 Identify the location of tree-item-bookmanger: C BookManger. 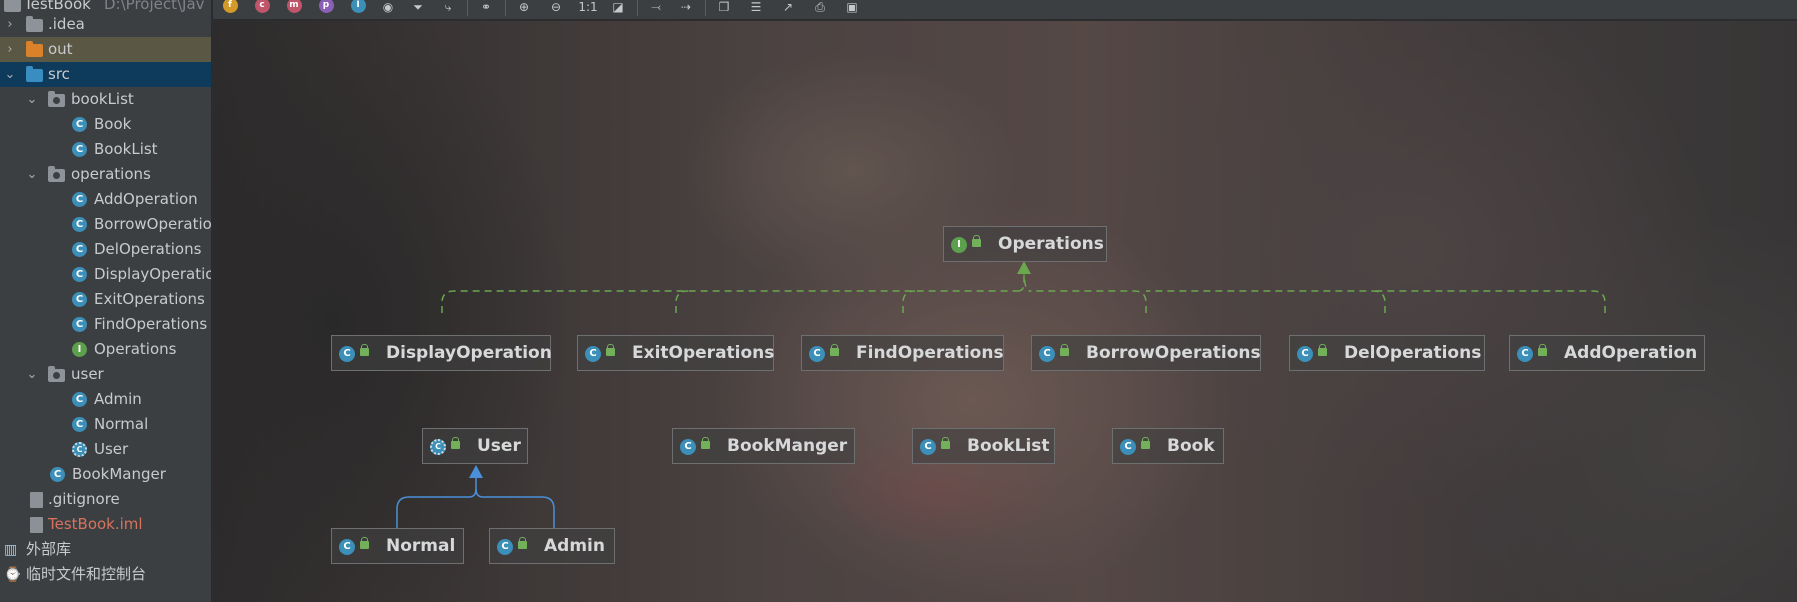
(105, 474).